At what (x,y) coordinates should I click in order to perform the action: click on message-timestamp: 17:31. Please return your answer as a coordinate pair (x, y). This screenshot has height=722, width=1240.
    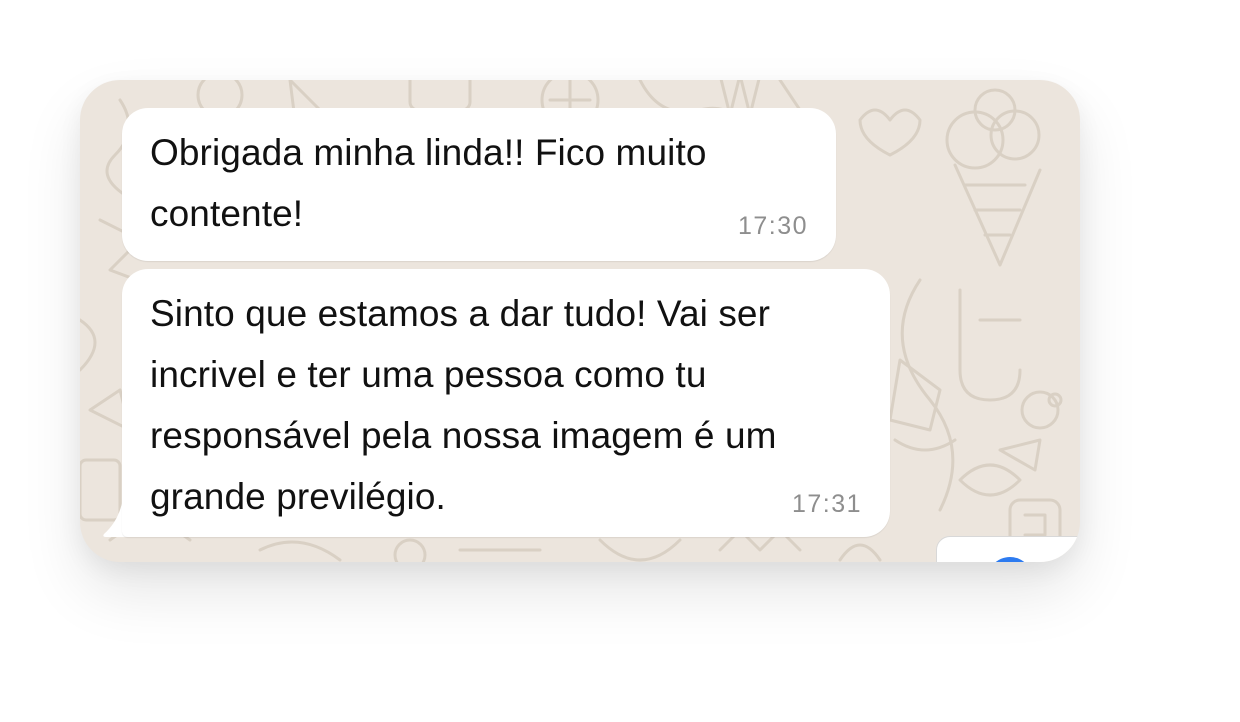
    Looking at the image, I should click on (826, 504).